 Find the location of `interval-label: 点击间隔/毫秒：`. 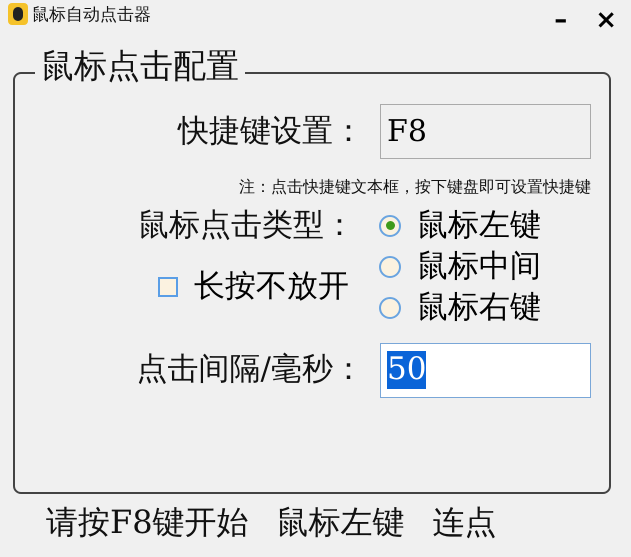

interval-label: 点击间隔/毫秒： is located at coordinates (250, 370).